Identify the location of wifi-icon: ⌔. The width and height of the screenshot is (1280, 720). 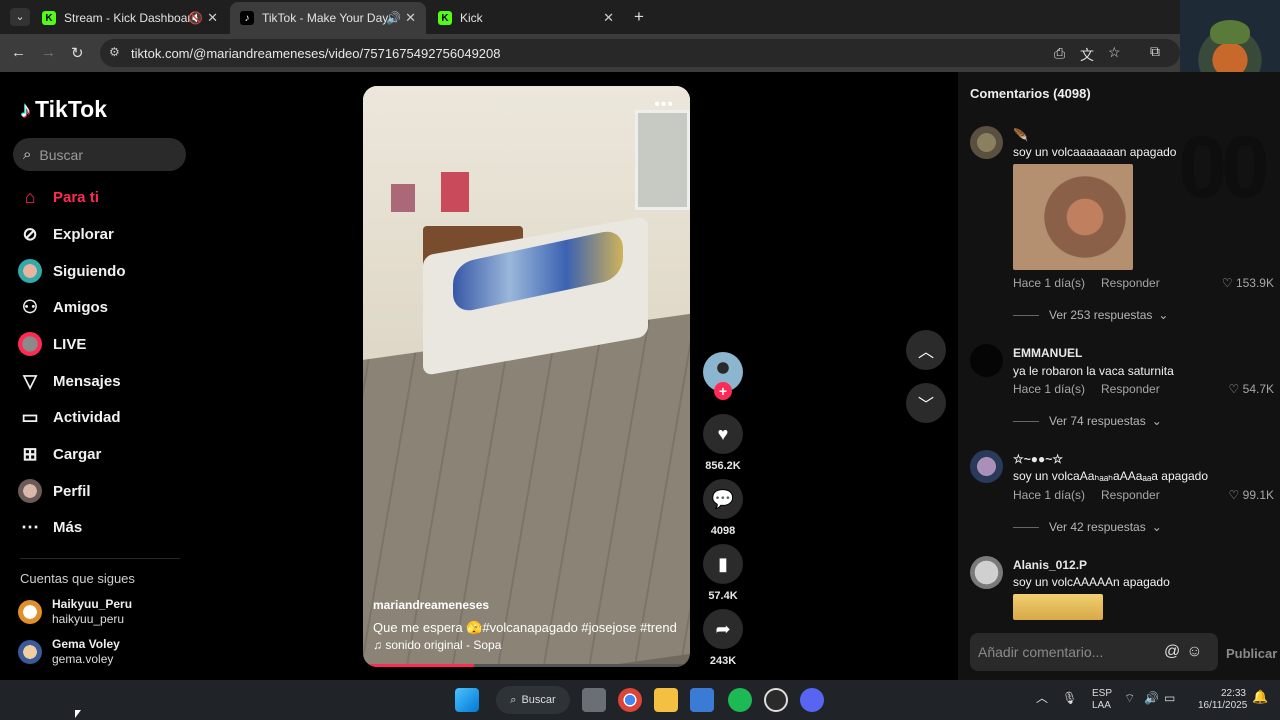
(1129, 698).